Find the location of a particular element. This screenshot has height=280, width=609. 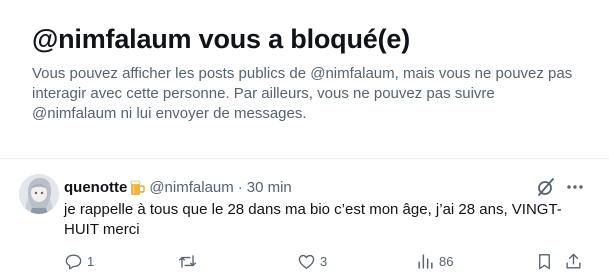

display-name: quenotte is located at coordinates (95, 187).